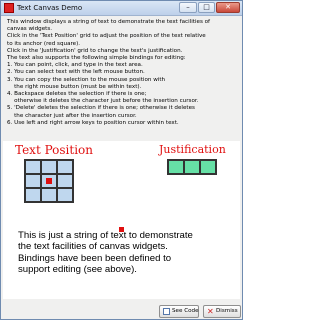 The image size is (320, 320). What do you see at coordinates (30, 29) in the screenshot?
I see `instruction-line: canvas widgets.` at bounding box center [30, 29].